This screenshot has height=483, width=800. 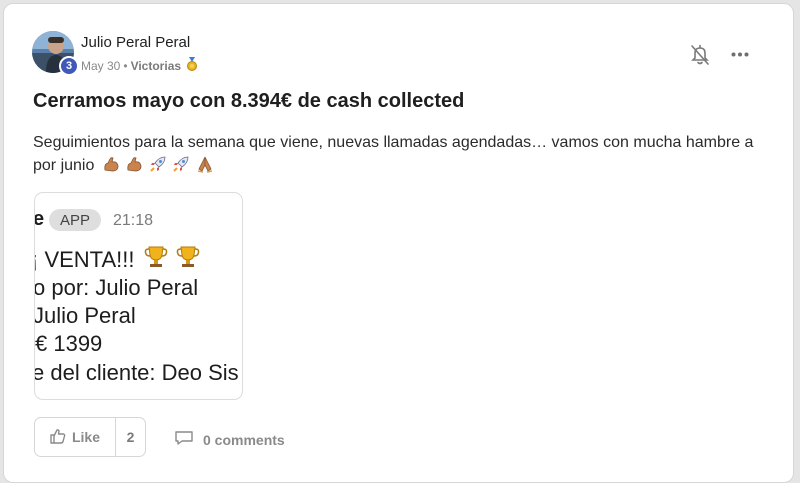 I want to click on attachment-line-5: e del cliente: Deo Sis, so click(x=136, y=372).